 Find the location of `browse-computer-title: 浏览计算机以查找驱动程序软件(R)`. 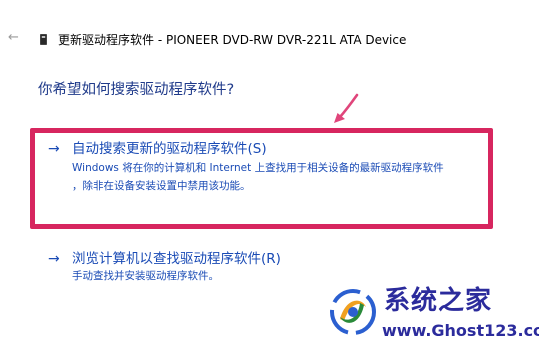

browse-computer-title: 浏览计算机以查找驱动程序软件(R) is located at coordinates (176, 259).